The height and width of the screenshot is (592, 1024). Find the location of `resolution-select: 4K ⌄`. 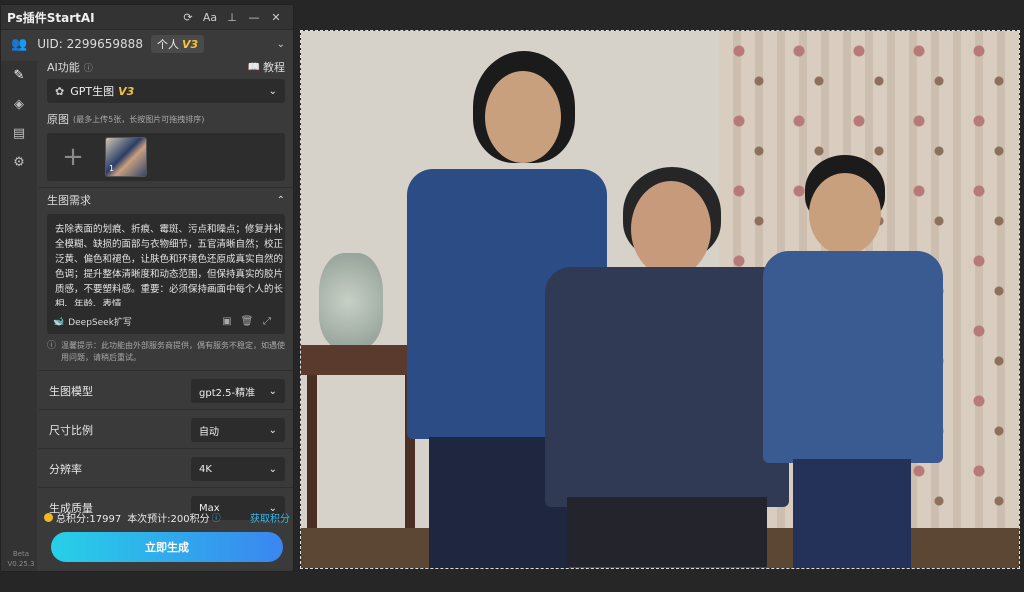

resolution-select: 4K ⌄ is located at coordinates (238, 469).